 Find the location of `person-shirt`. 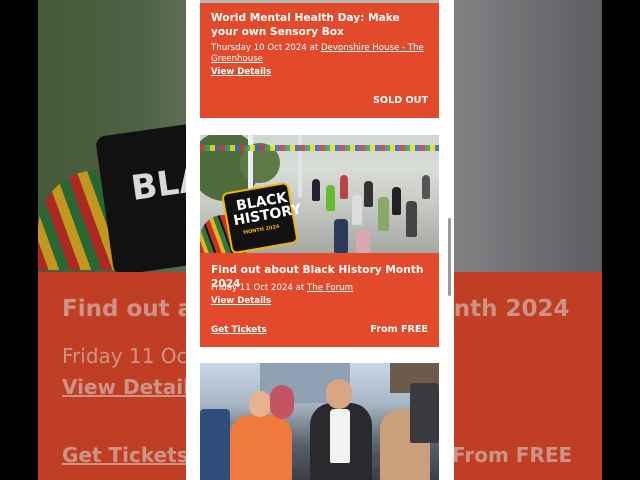

person-shirt is located at coordinates (340, 436).